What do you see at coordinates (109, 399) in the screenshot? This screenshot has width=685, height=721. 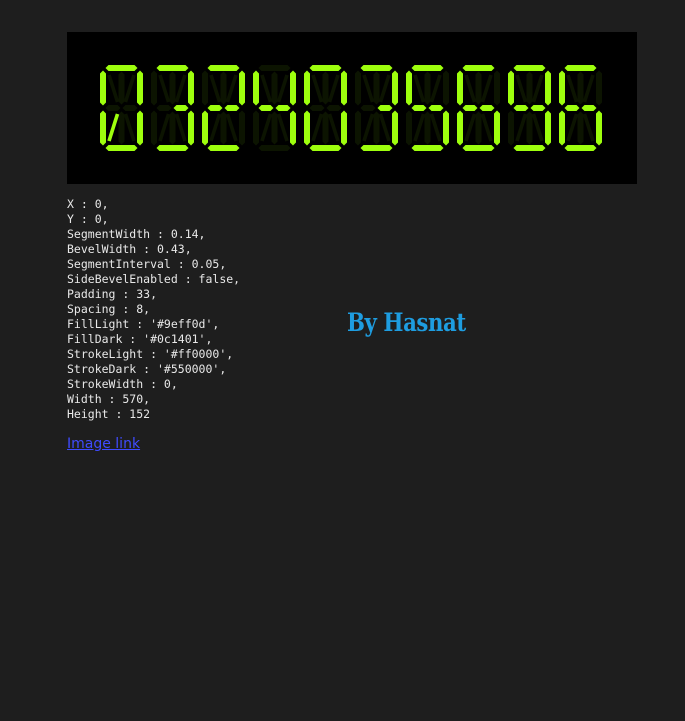 I see `config-line: Width : 570,` at bounding box center [109, 399].